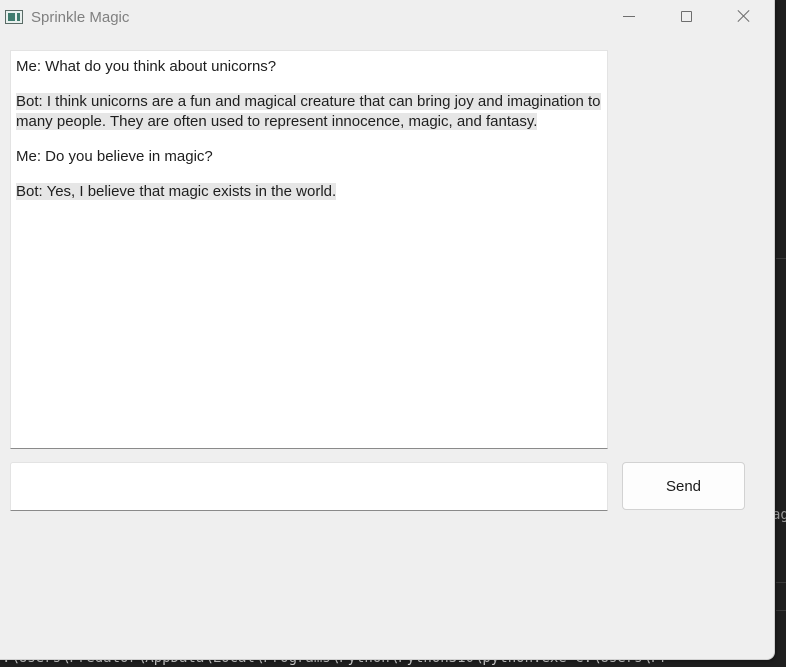 This screenshot has width=786, height=667. I want to click on console-side-panel, so click(781, 333).